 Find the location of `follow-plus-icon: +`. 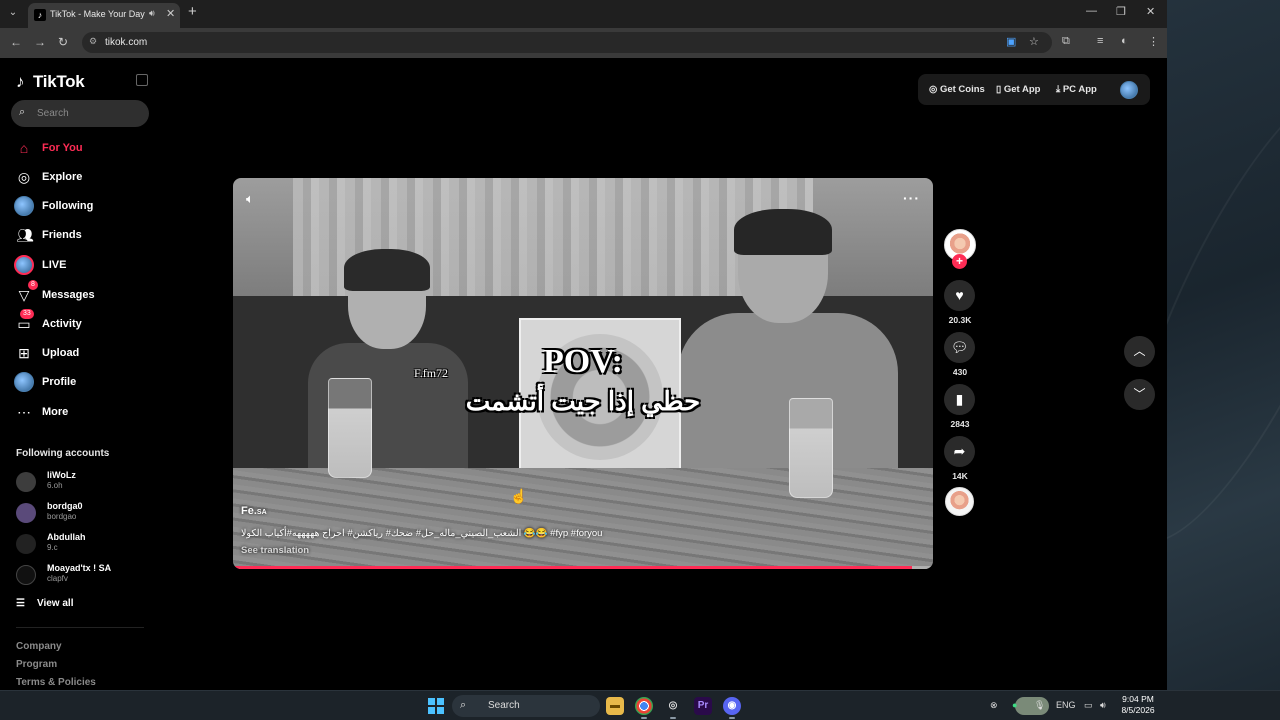

follow-plus-icon: + is located at coordinates (959, 261).